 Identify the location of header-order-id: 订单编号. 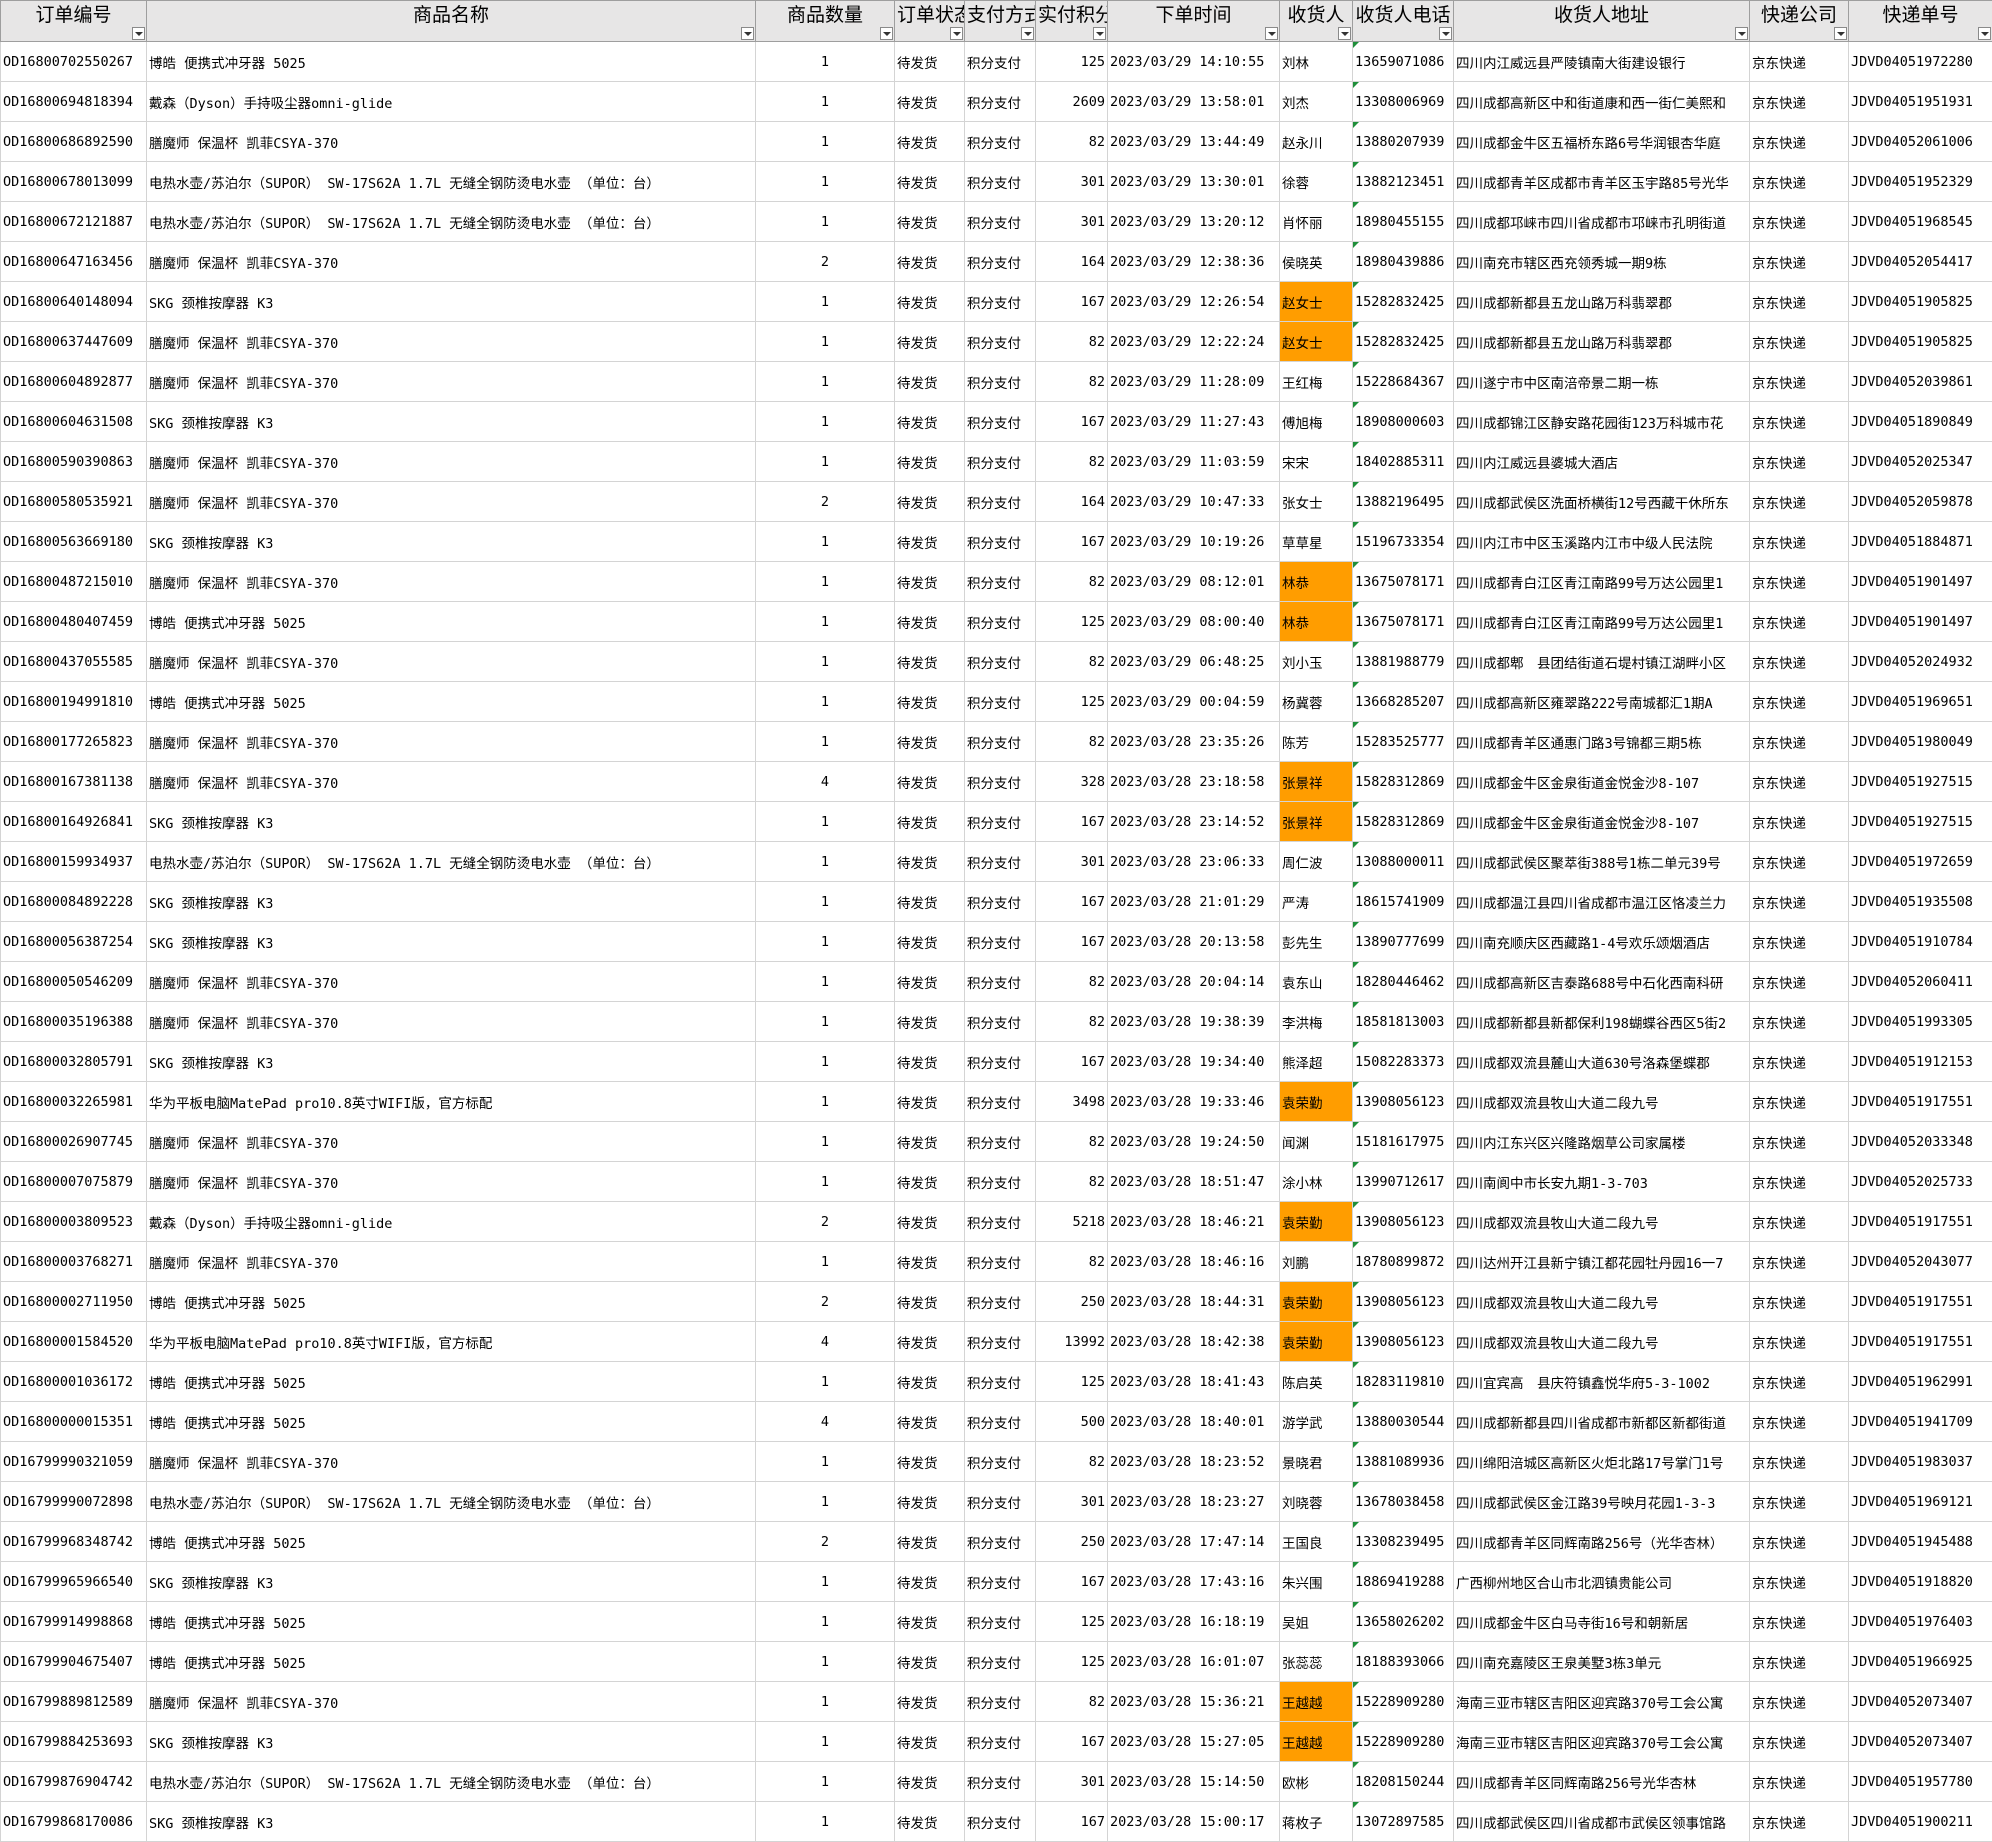
(74, 21).